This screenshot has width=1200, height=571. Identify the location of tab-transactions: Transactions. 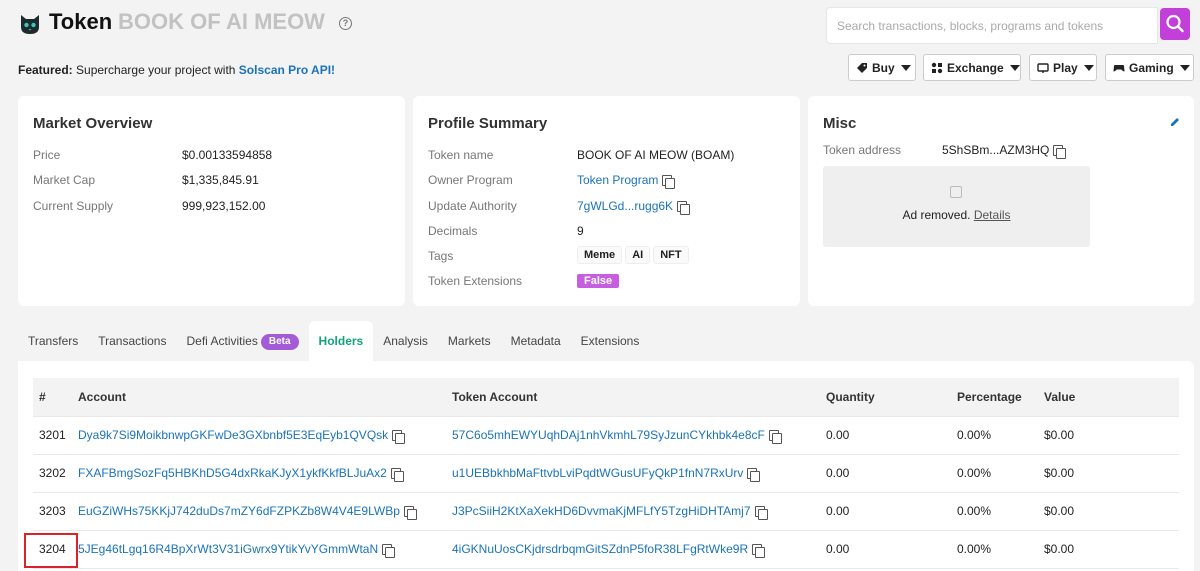
(132, 341).